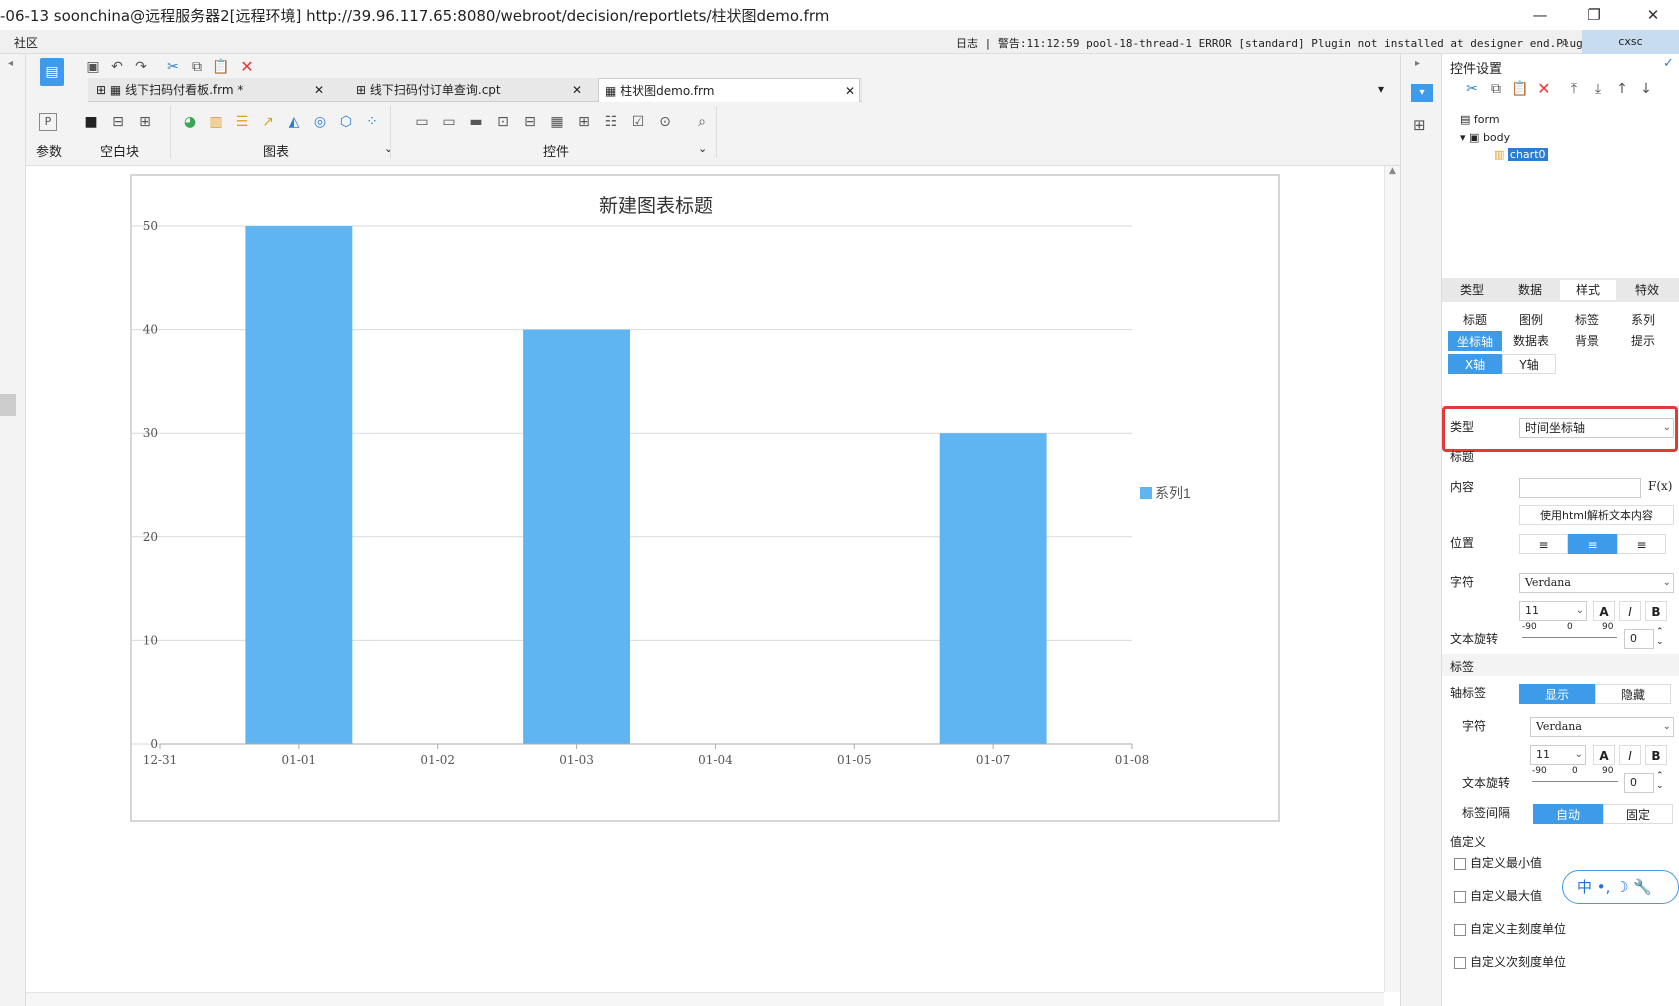 The width and height of the screenshot is (1679, 1006). I want to click on subtab-tooltip: 提示, so click(1643, 341).